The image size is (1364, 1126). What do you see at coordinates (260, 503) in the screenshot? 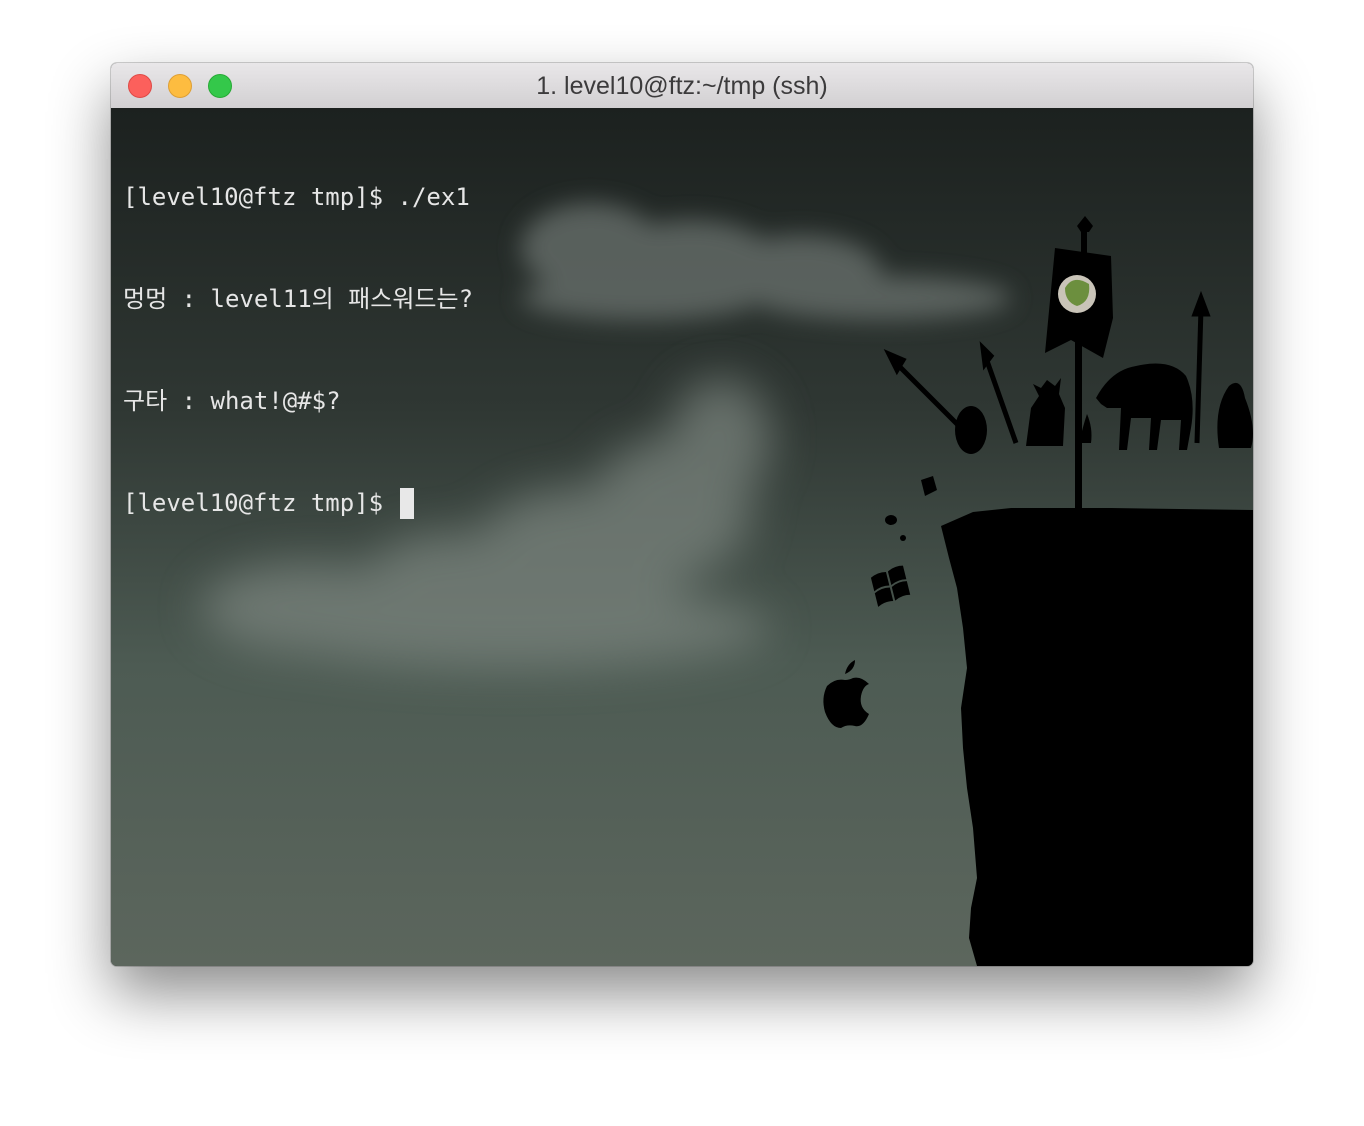
I see `prompt: [level10@ftz tmp]$` at bounding box center [260, 503].